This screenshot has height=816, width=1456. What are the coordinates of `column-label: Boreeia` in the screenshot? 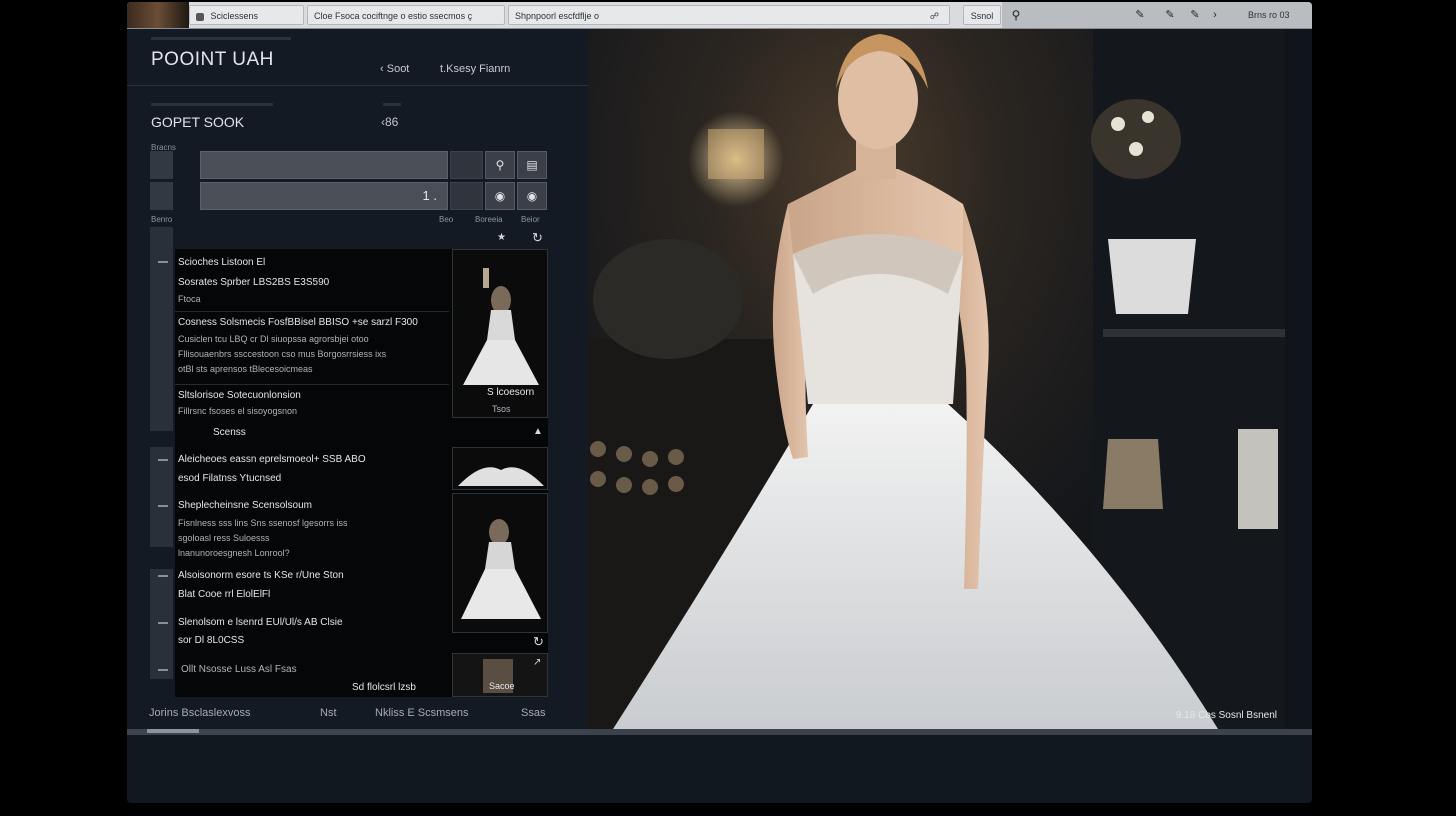 It's located at (489, 219).